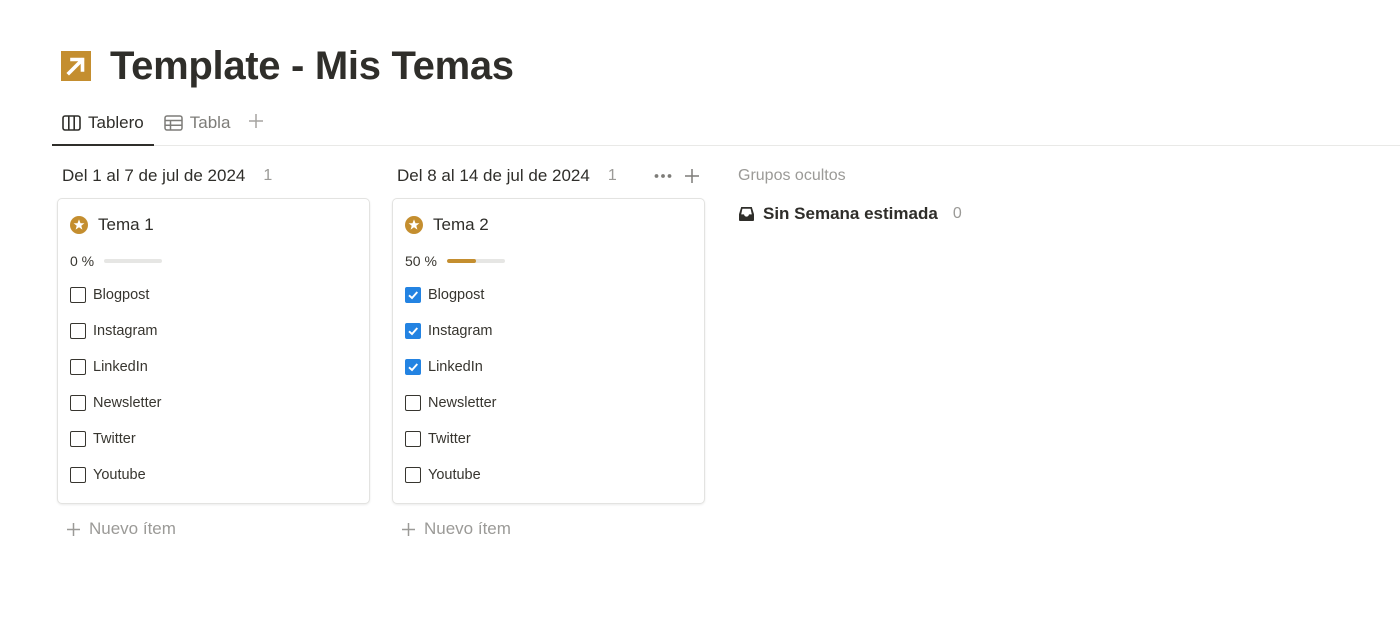 This screenshot has height=617, width=1400. I want to click on board-column: Del 8 al 14 de jul de 2024 1 Tema 2 50 %, so click(549, 349).